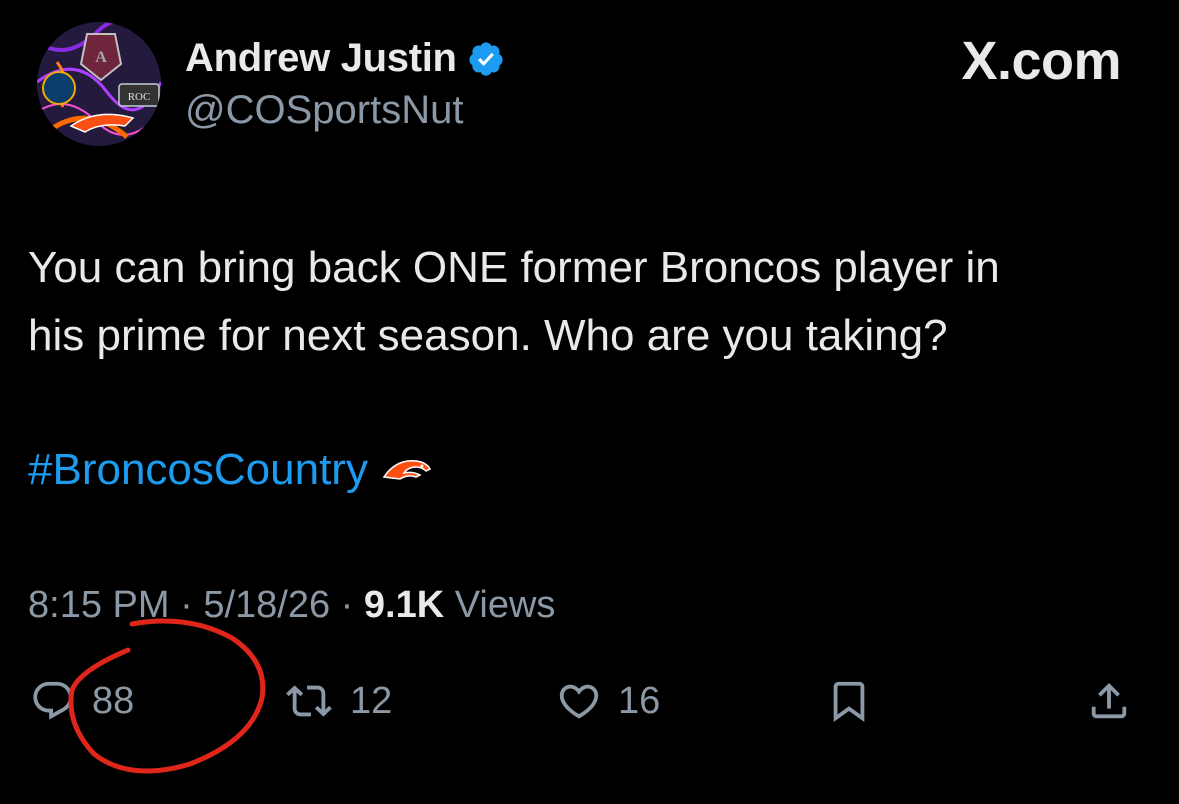 The image size is (1179, 804). I want to click on bookmark-icon, so click(849, 701).